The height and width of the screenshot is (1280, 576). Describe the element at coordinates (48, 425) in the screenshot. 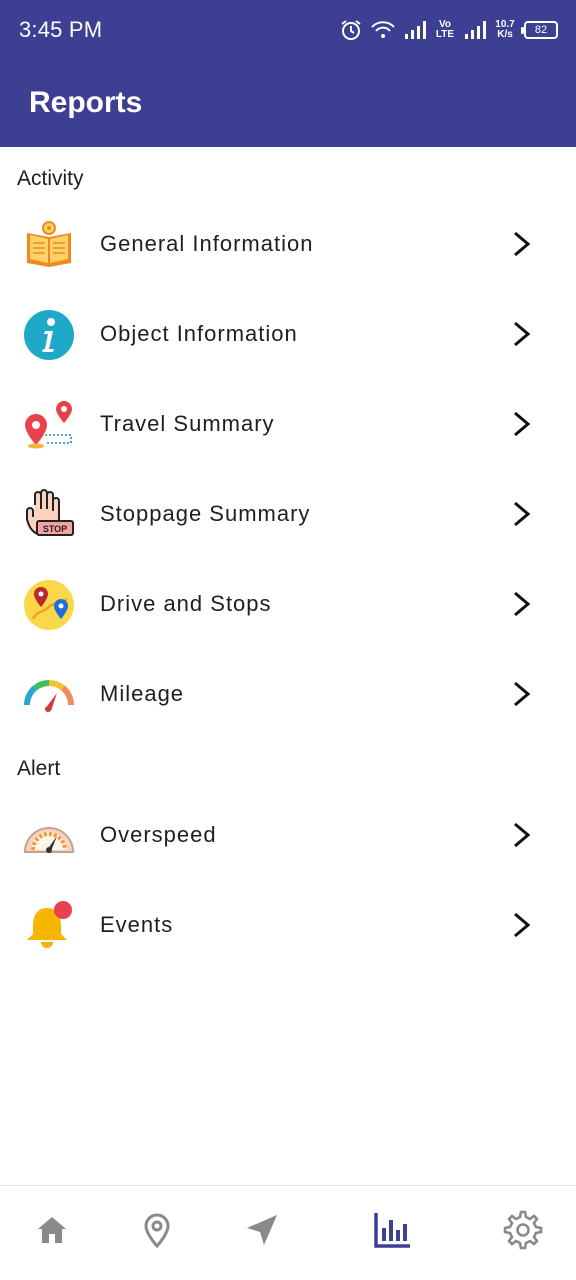

I see `route-pins-icon` at that location.